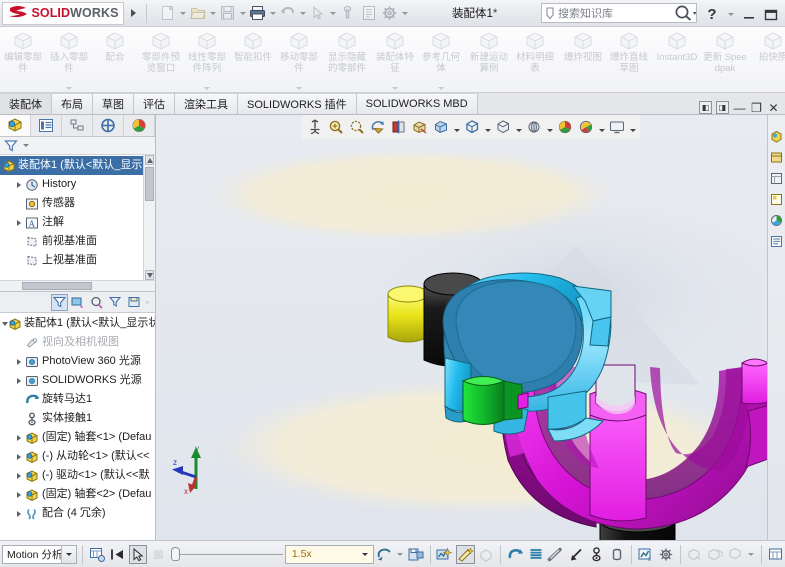 The width and height of the screenshot is (785, 567). I want to click on feature-tree-scroll-thumb, so click(149, 184).